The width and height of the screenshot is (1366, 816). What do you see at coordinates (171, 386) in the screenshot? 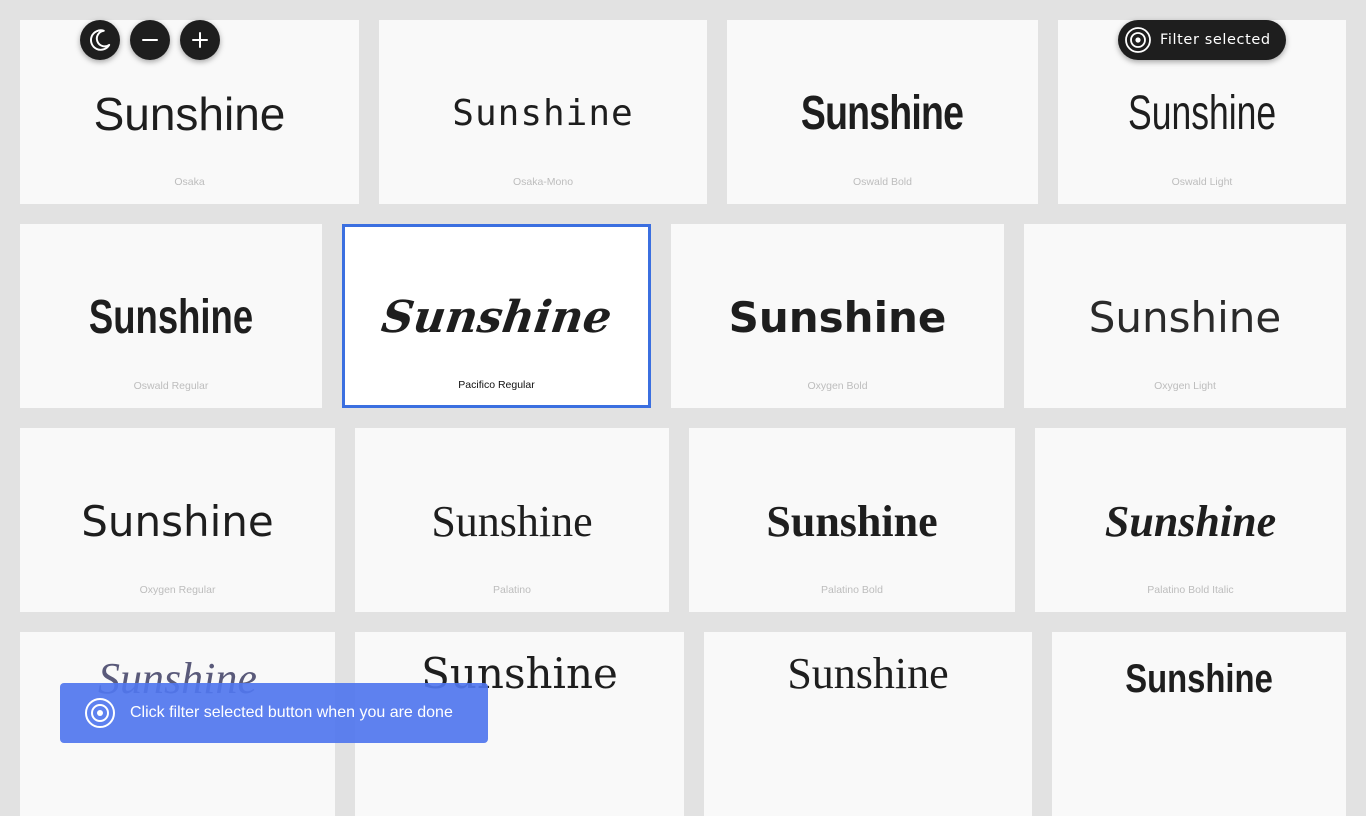
I see `font-name: Oswald Regular` at bounding box center [171, 386].